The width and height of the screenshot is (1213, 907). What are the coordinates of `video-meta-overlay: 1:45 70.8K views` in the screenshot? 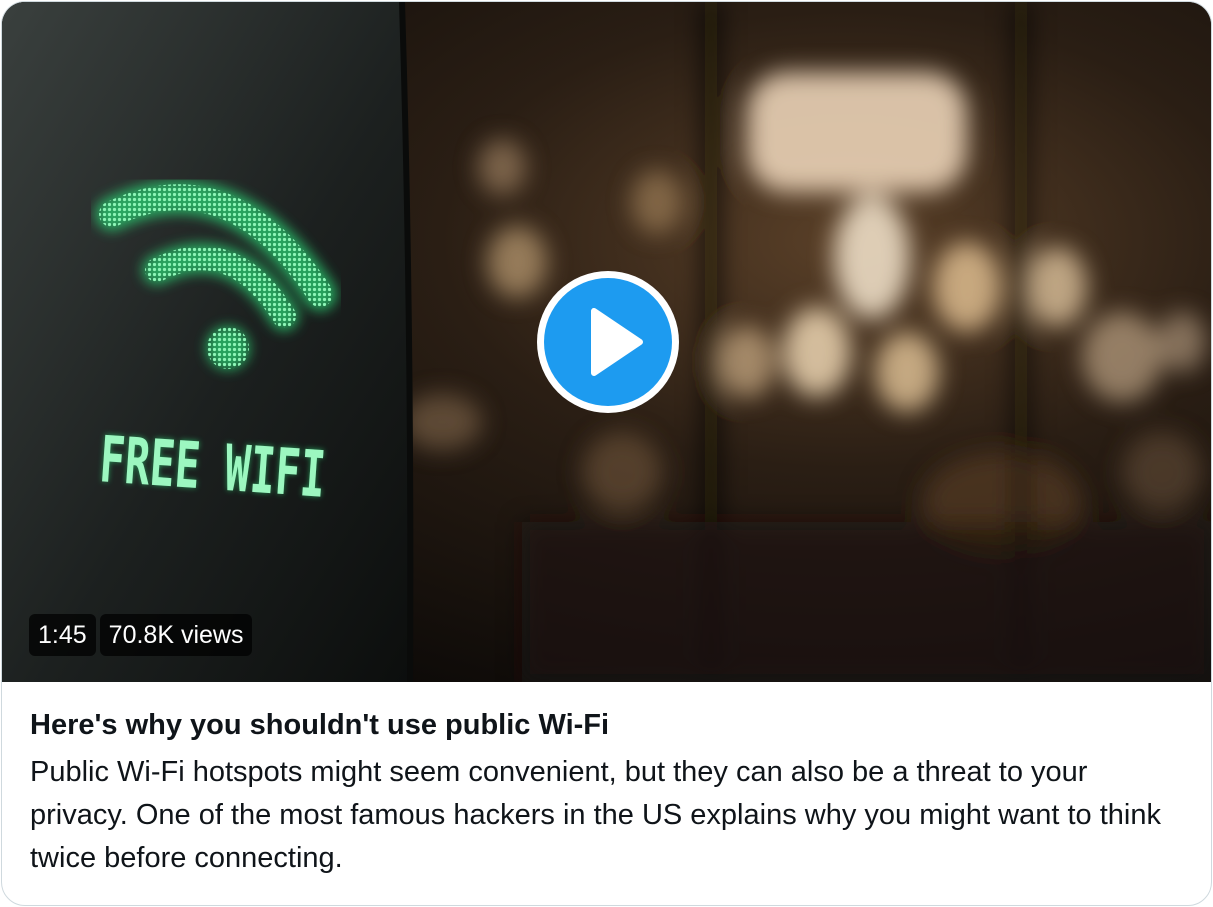 It's located at (141, 635).